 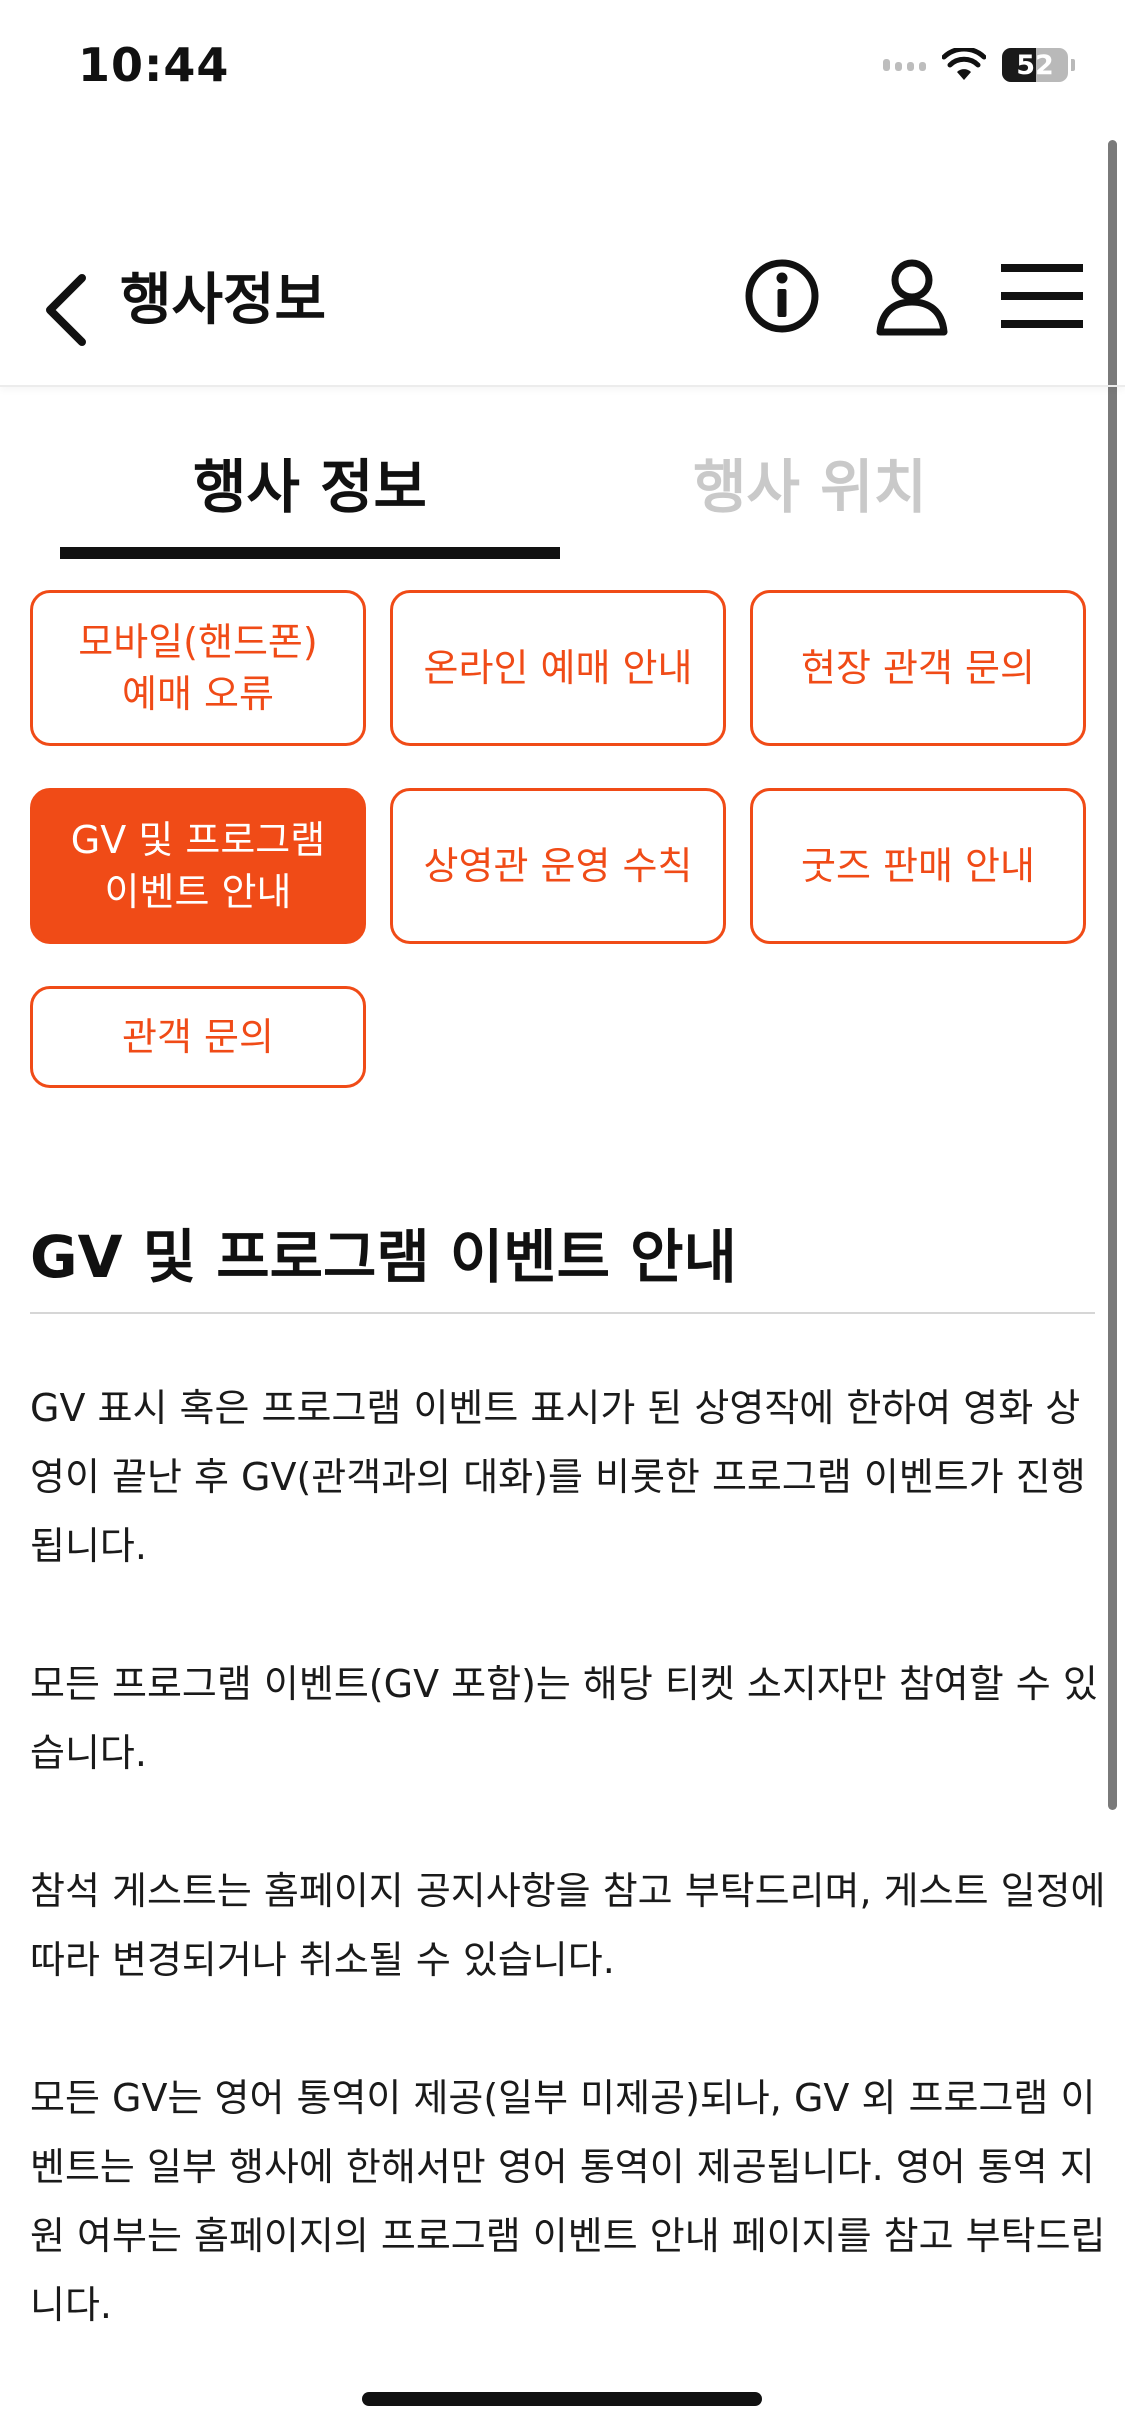 I want to click on category-goods-sales: 굿즈 판매 안내, so click(x=918, y=866).